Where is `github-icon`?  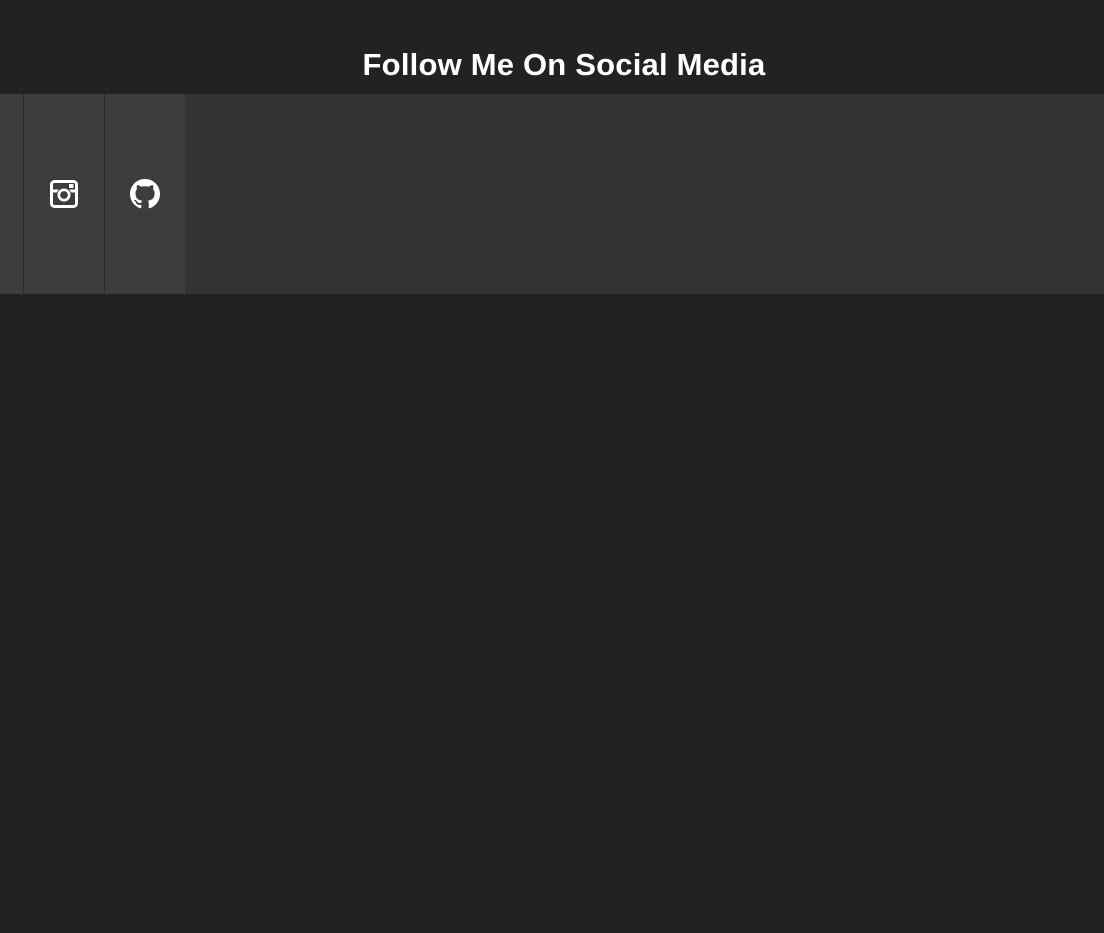
github-icon is located at coordinates (145, 194).